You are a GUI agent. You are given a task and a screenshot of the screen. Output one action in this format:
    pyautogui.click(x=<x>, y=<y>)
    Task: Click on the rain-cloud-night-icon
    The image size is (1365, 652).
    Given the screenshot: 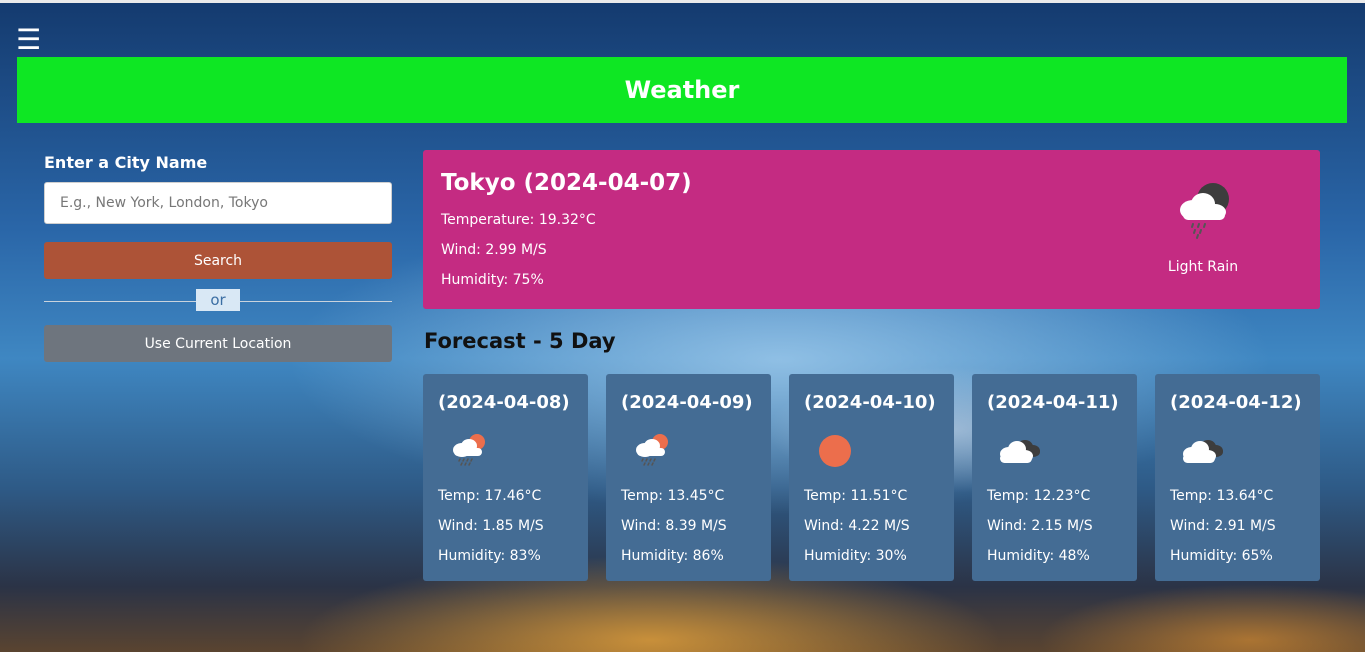 What is the action you would take?
    pyautogui.click(x=1204, y=211)
    